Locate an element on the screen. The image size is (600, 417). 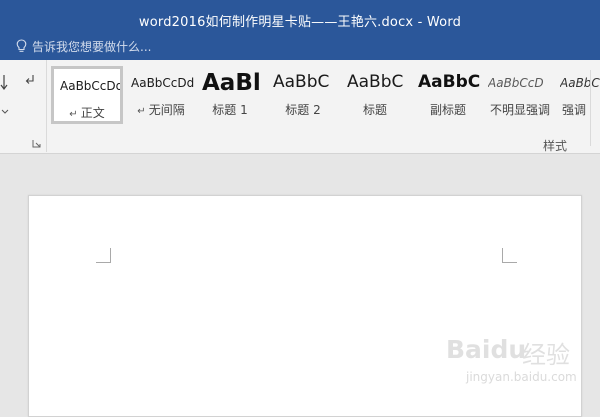
style-heading-2: AaBbC 标题 2 is located at coordinates (303, 95).